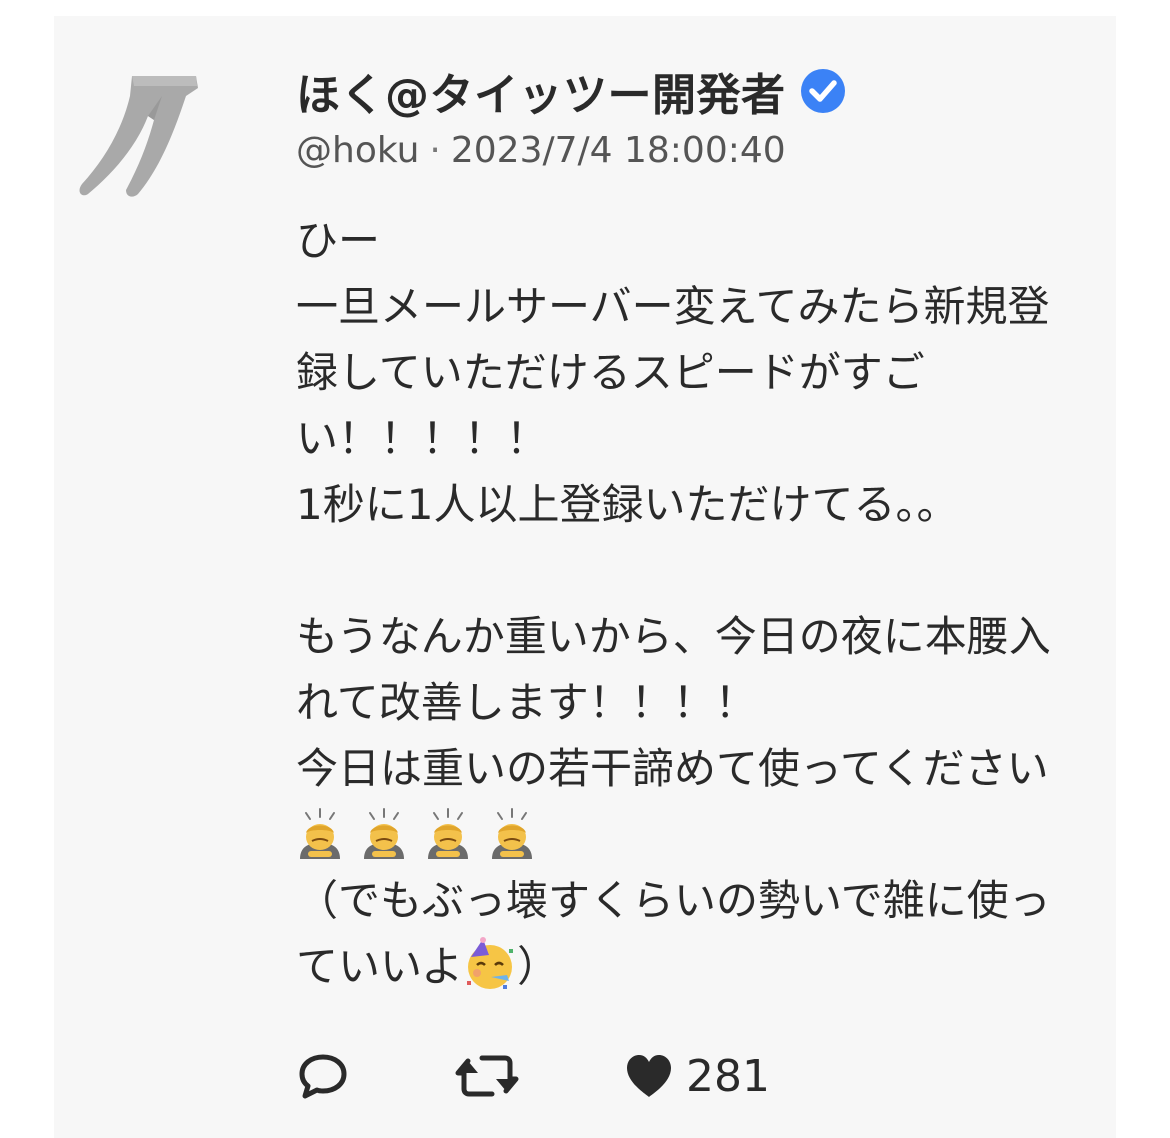  Describe the element at coordinates (435, 1076) in the screenshot. I see `retweet-button` at that location.